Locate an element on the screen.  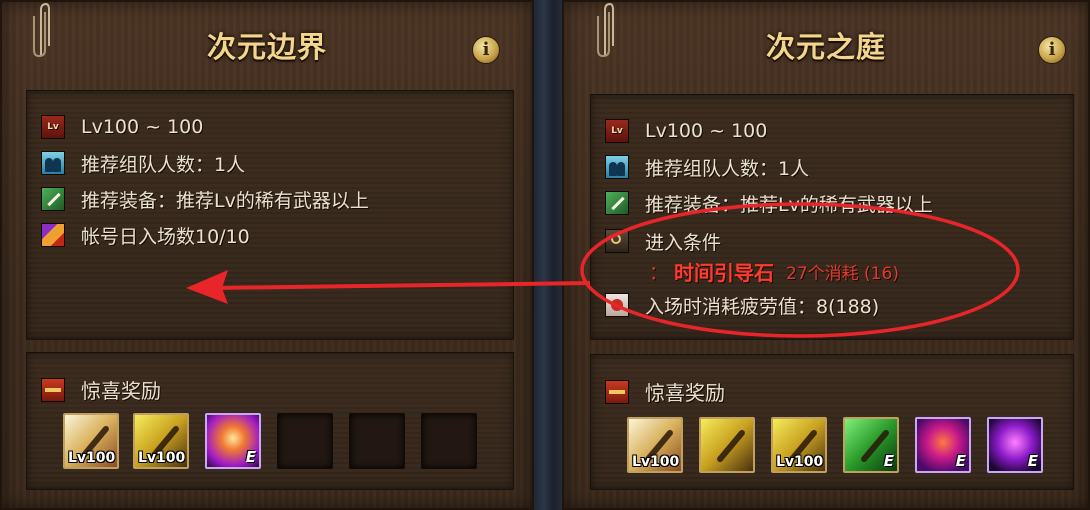
reward-slot-6: E is located at coordinates (1015, 445).